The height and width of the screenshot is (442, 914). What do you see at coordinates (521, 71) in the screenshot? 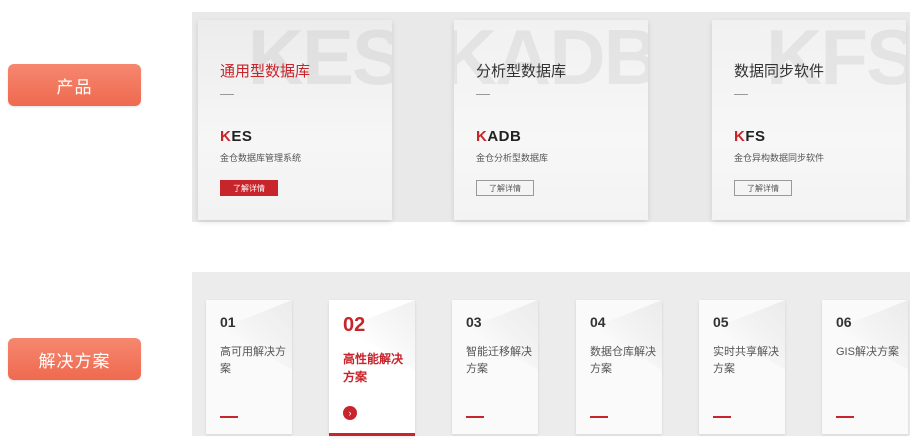
I see `product-title: 分析型数据库` at bounding box center [521, 71].